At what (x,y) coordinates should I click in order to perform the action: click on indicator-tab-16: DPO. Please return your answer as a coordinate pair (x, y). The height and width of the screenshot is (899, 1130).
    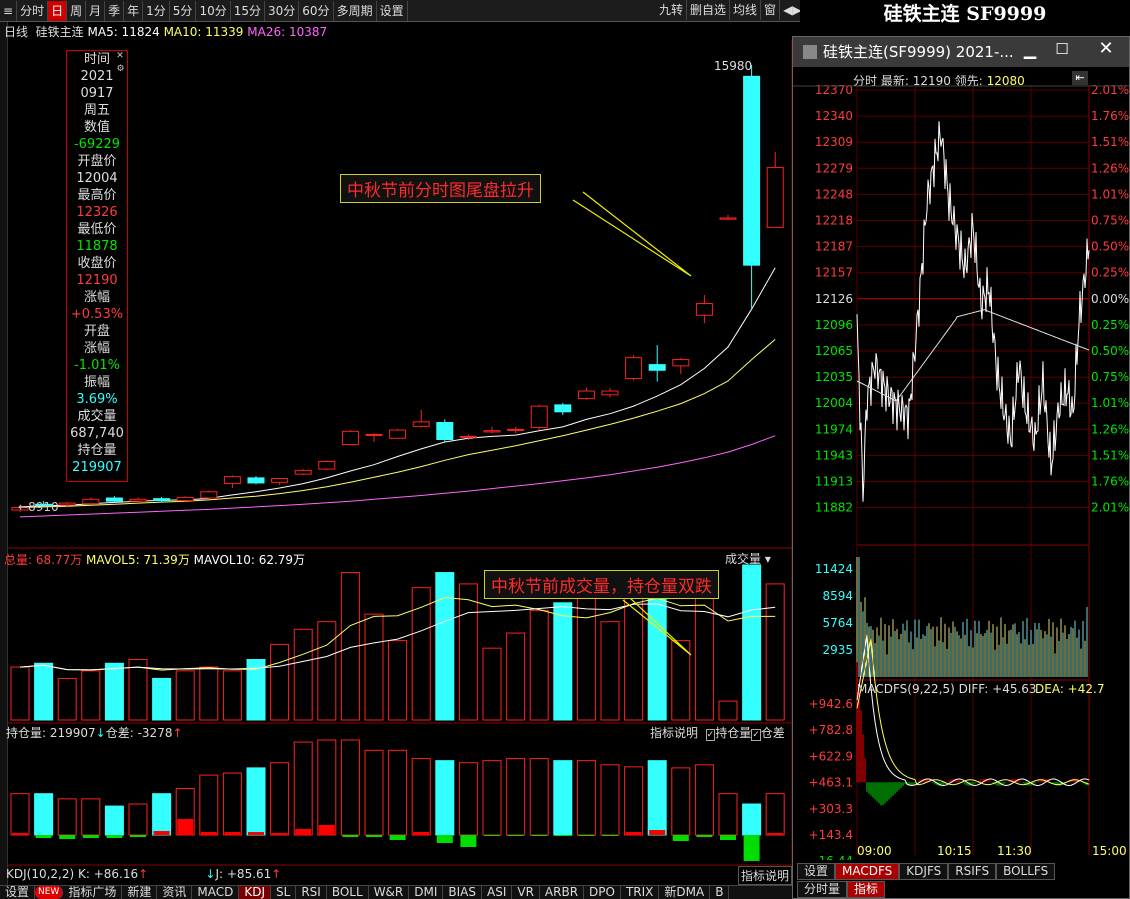
    Looking at the image, I should click on (602, 892).